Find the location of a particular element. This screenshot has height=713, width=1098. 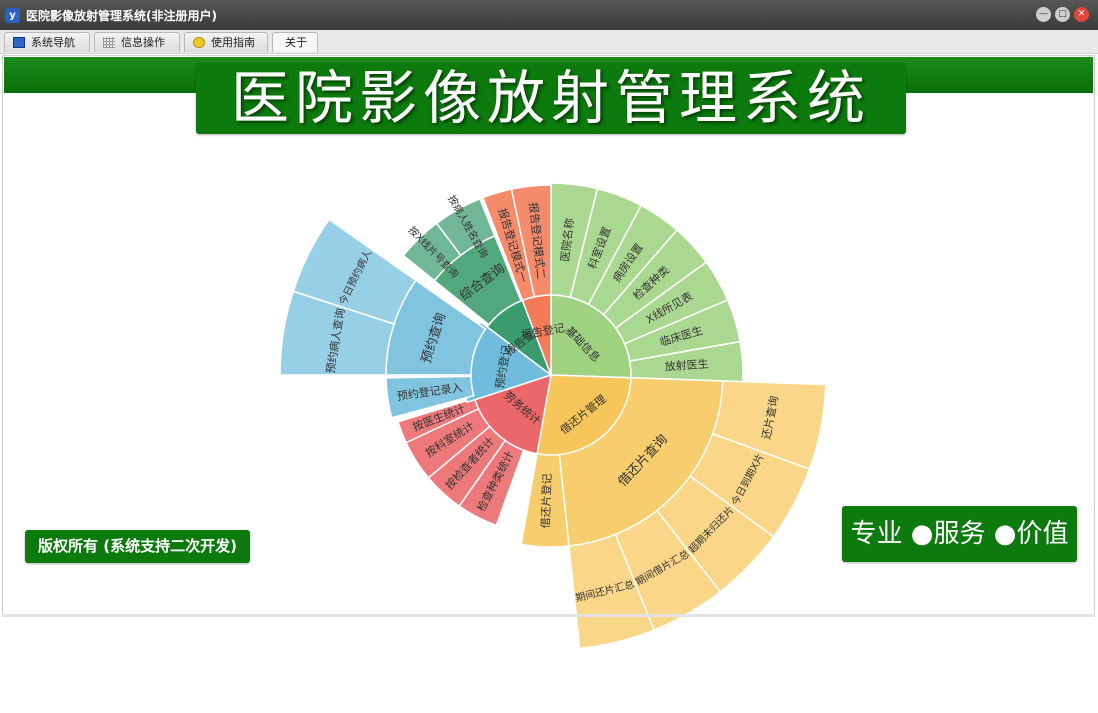

slogan-badge: 专业 ●服务 ●价值 is located at coordinates (959, 534).